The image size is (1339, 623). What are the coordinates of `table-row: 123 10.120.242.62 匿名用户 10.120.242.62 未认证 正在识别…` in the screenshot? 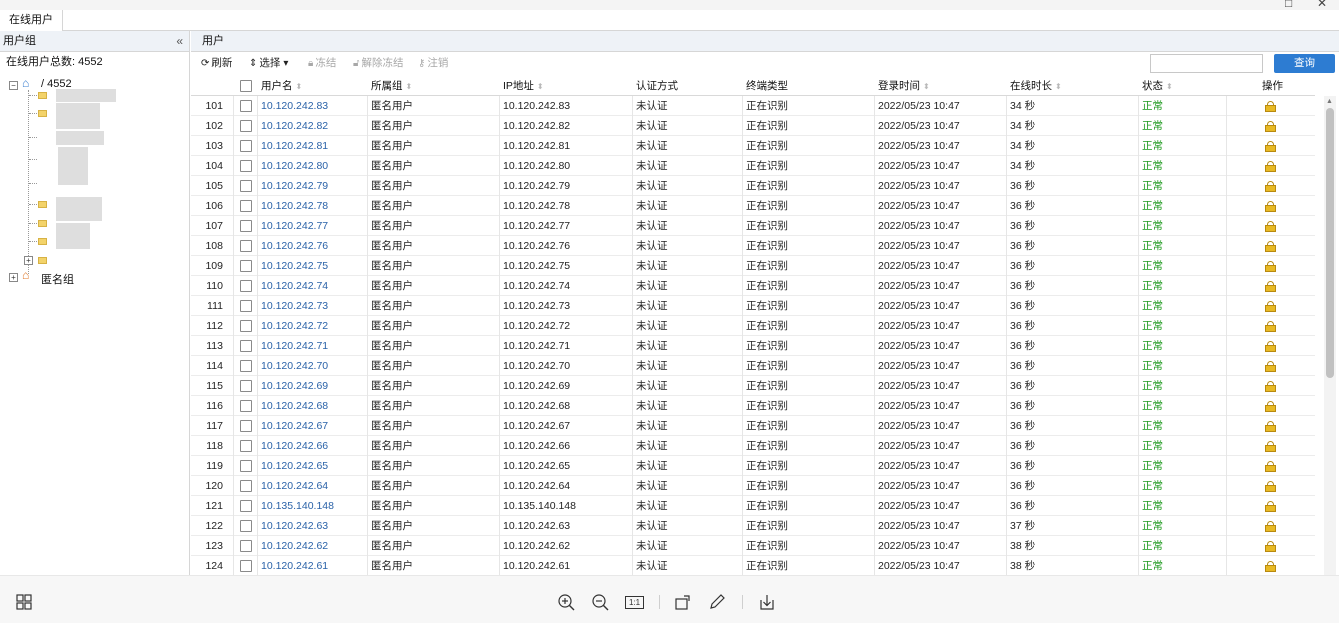 It's located at (753, 546).